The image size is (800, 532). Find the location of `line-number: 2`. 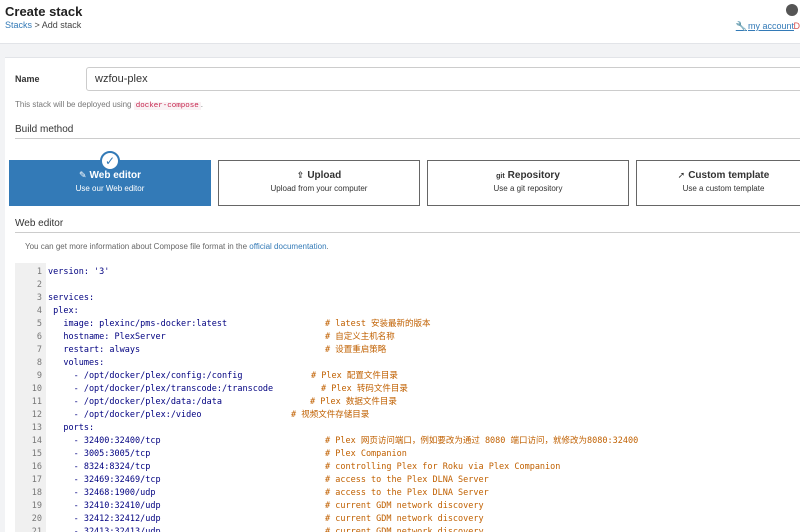

line-number: 2 is located at coordinates (39, 285).